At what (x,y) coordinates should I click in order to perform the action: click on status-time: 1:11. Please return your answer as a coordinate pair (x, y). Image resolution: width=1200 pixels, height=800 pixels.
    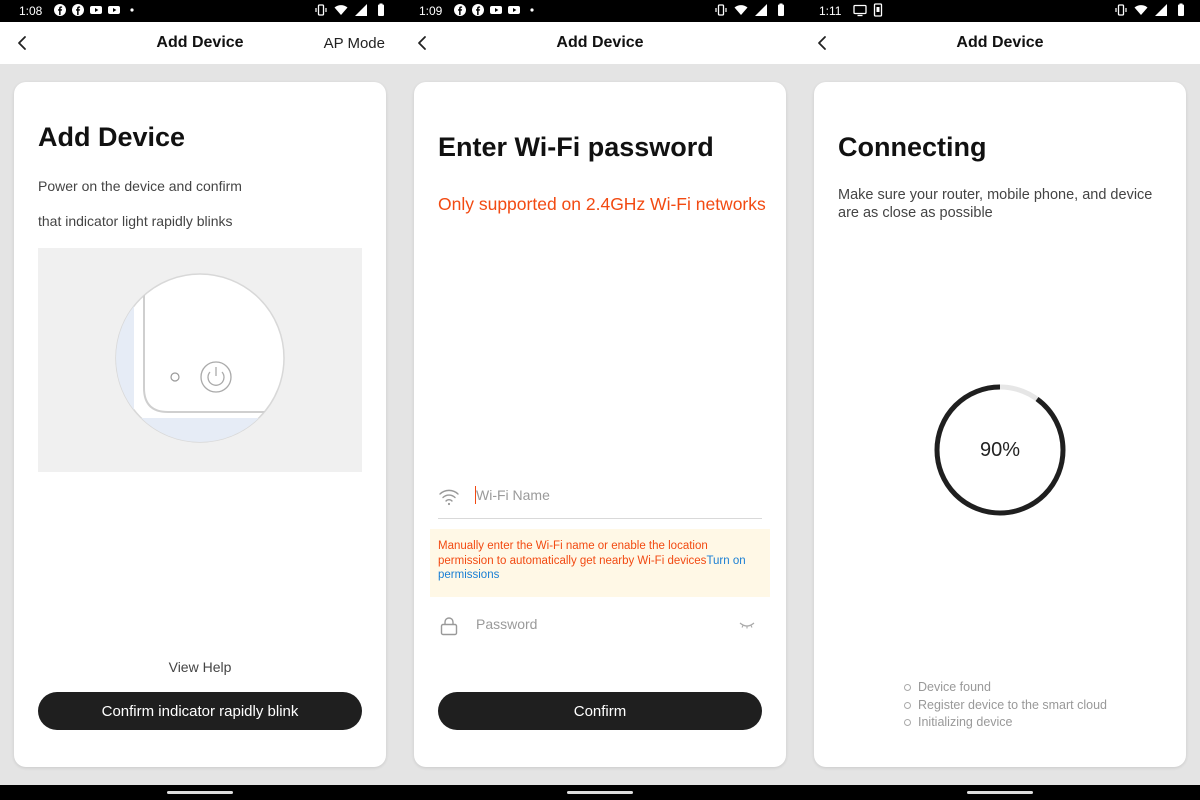
    Looking at the image, I should click on (830, 11).